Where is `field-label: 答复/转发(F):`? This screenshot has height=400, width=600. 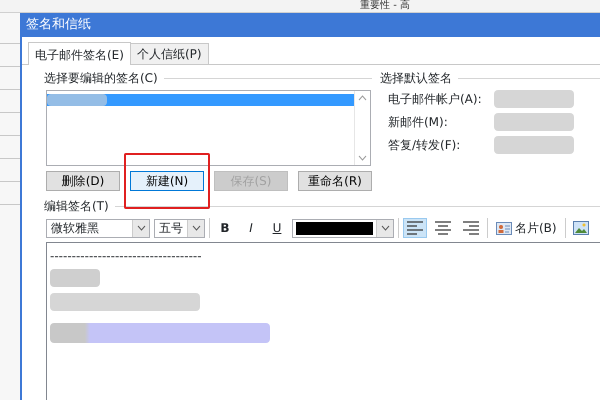
field-label: 答复/转发(F): is located at coordinates (425, 145).